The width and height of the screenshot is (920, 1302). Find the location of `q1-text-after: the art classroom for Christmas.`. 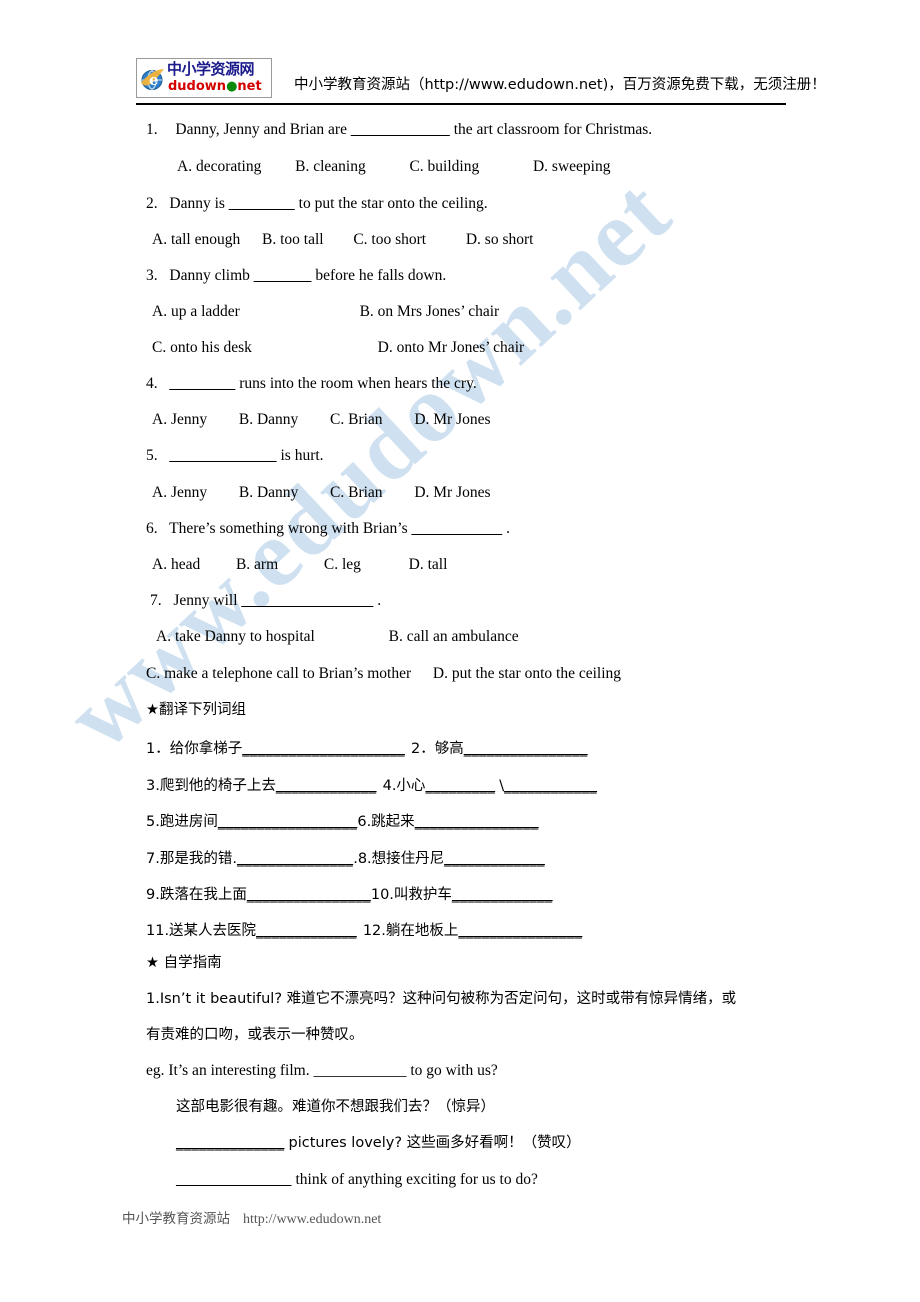

q1-text-after: the art classroom for Christmas. is located at coordinates (553, 129).